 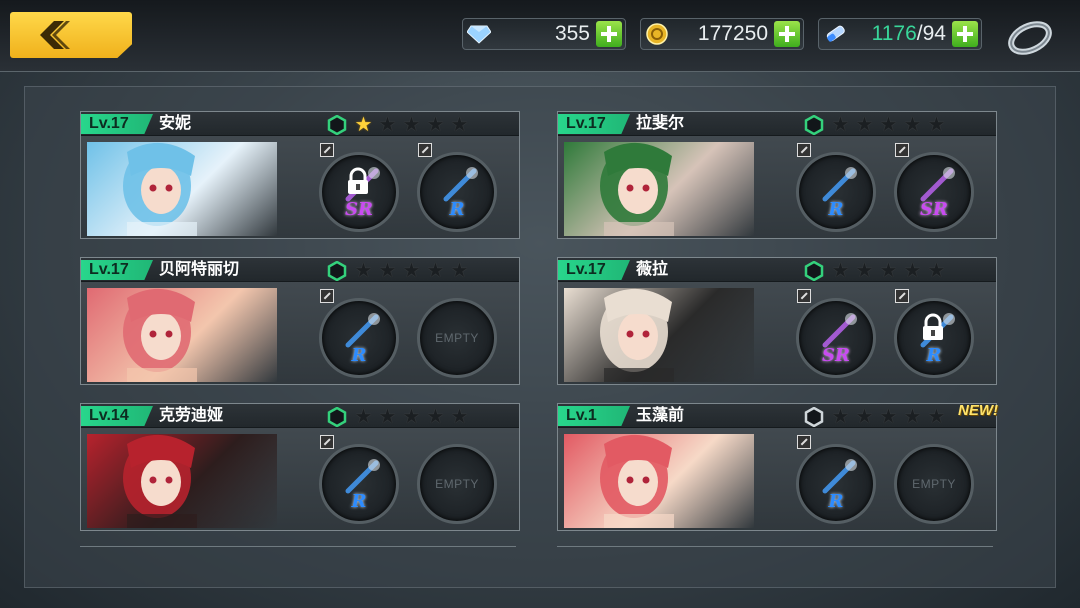 What do you see at coordinates (965, 34) in the screenshot?
I see `add-stamina-button` at bounding box center [965, 34].